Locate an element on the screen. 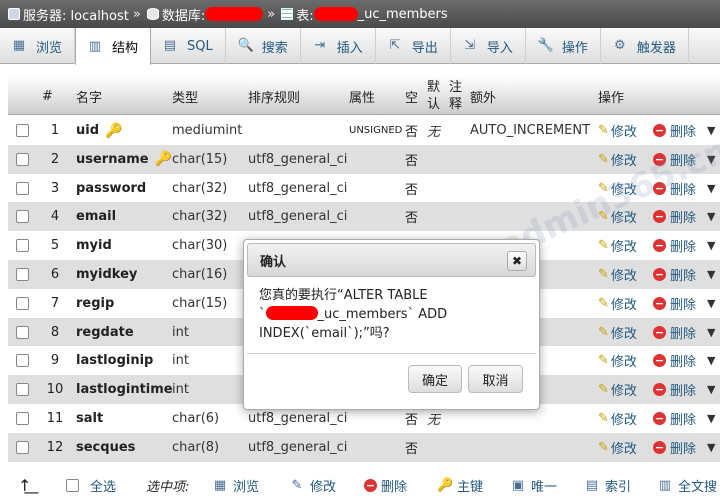 The image size is (720, 500). tab-browse: ▦ 浏览 is located at coordinates (38, 46).